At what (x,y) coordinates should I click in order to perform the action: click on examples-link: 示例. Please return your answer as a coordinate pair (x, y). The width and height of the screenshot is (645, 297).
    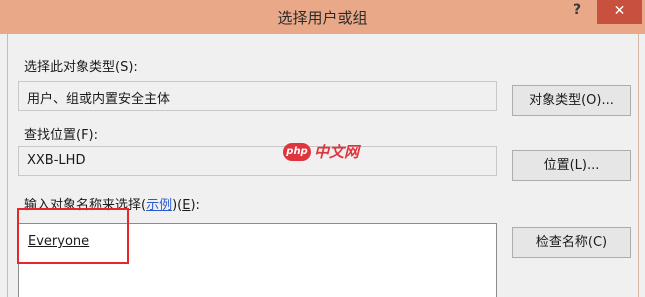
    Looking at the image, I should click on (159, 205).